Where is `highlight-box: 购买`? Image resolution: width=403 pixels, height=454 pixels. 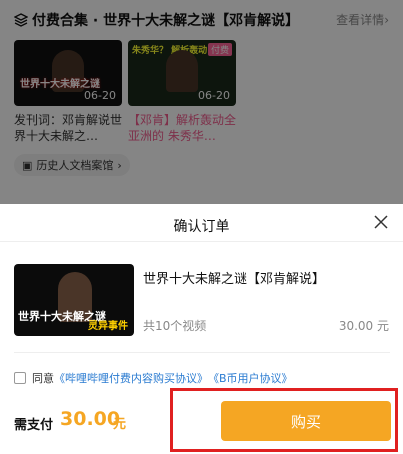
highlight-box: 购买 is located at coordinates (284, 420).